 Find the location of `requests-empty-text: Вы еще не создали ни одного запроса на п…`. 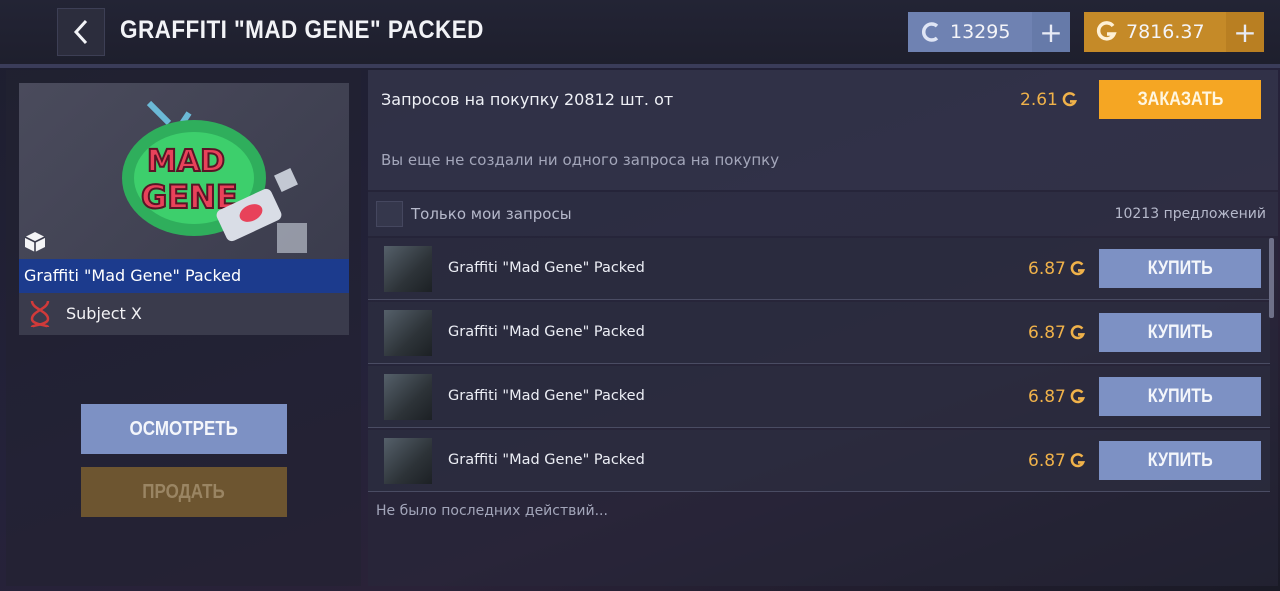

requests-empty-text: Вы еще не создали ни одного запроса на п… is located at coordinates (580, 160).